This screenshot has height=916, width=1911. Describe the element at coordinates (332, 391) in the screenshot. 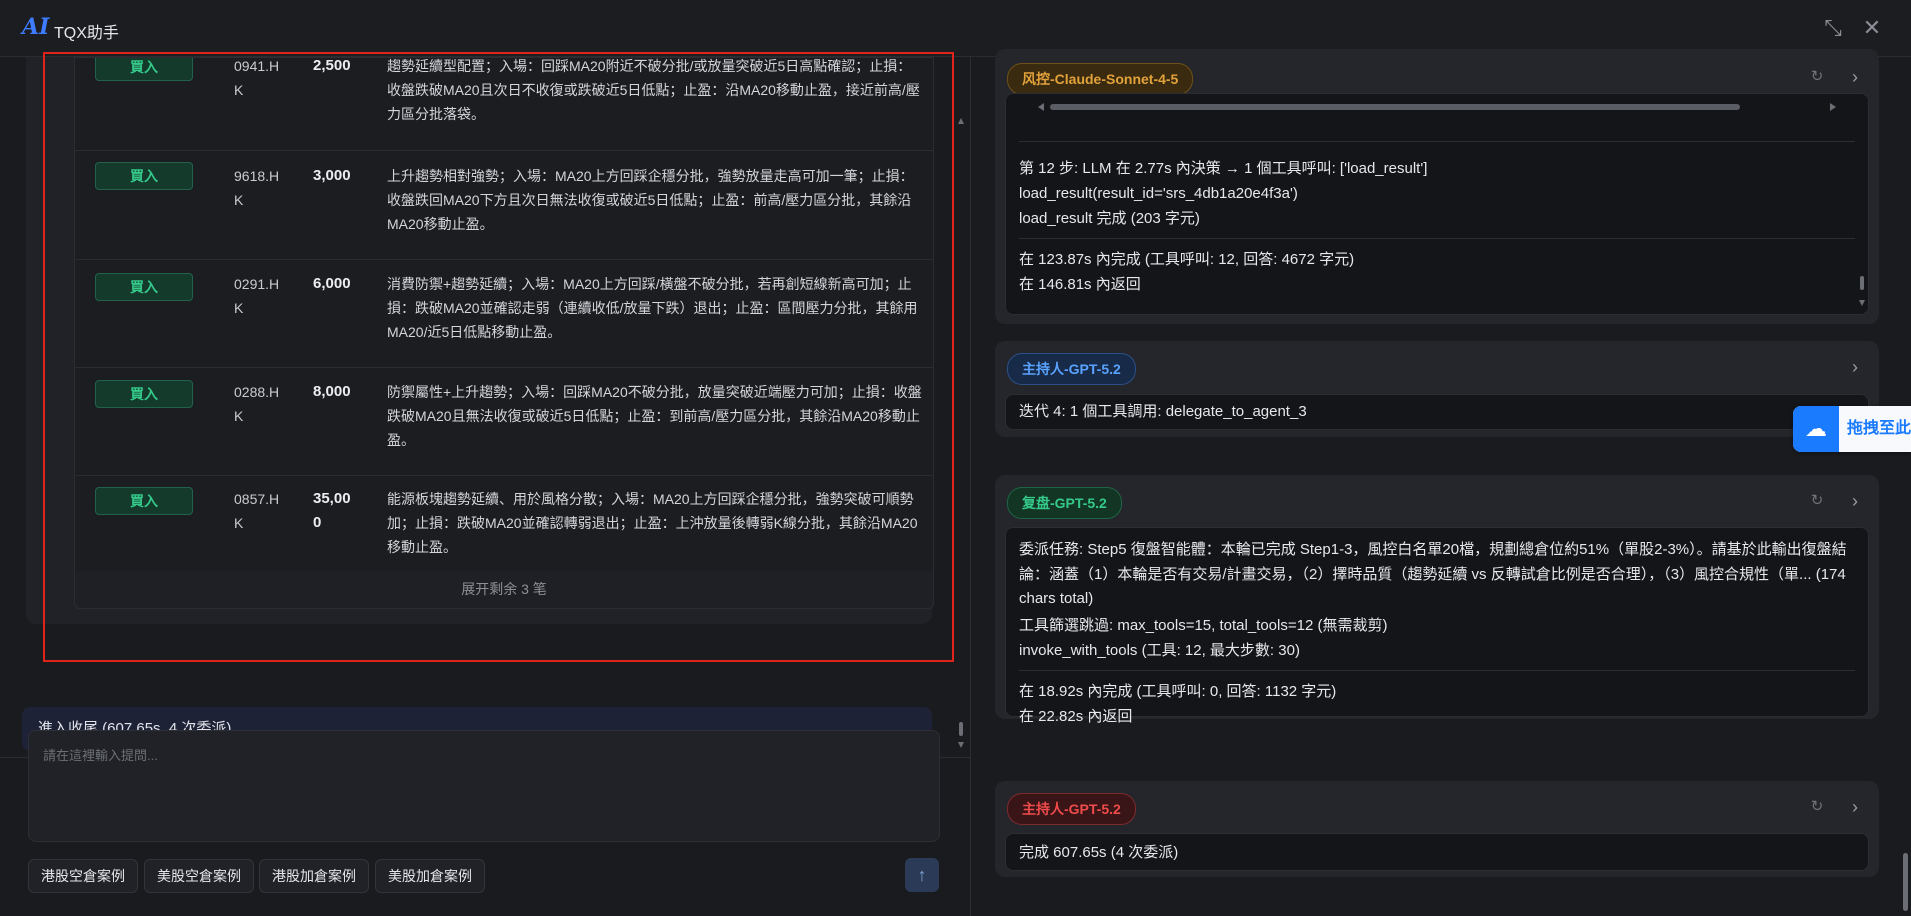

I see `quantity: 8,000` at that location.